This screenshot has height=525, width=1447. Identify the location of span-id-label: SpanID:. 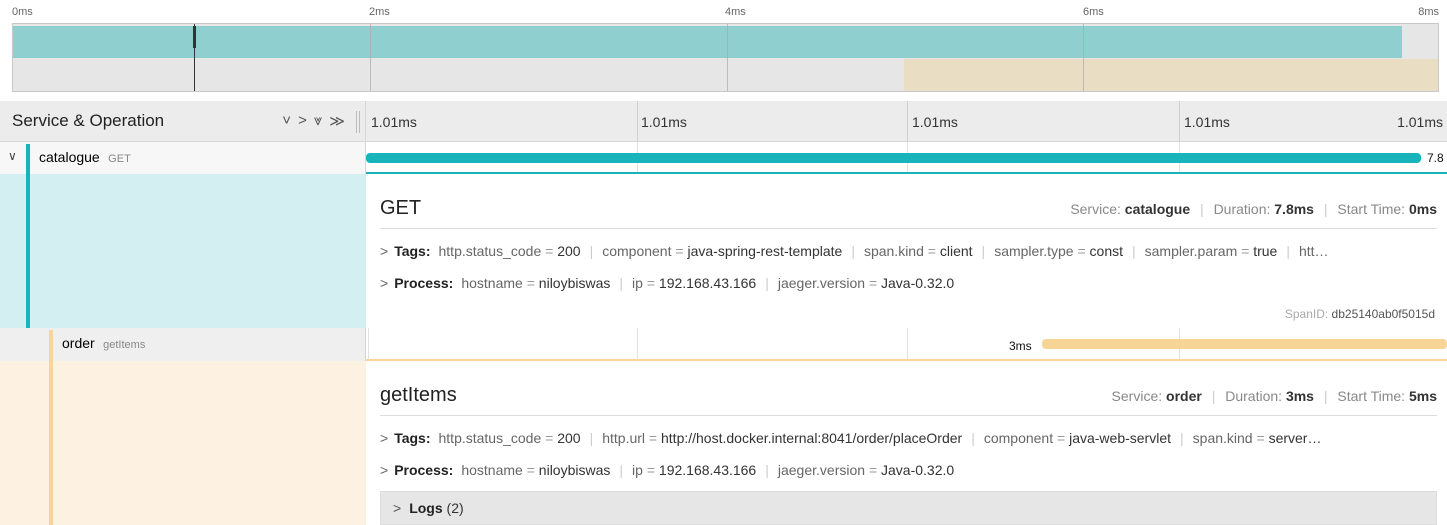
(1306, 314).